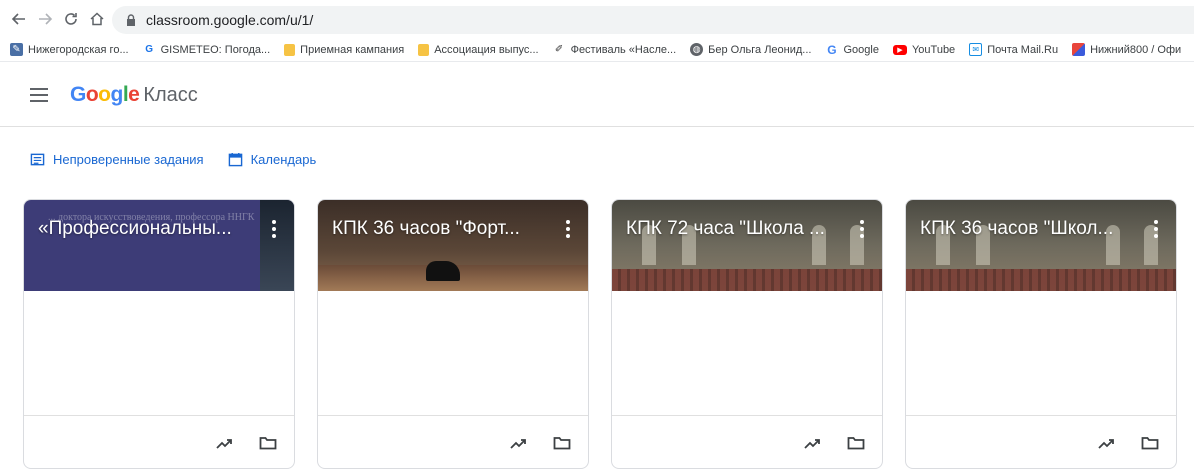 The height and width of the screenshot is (469, 1194). Describe the element at coordinates (283, 159) in the screenshot. I see `calendar-label: Календарь` at that location.